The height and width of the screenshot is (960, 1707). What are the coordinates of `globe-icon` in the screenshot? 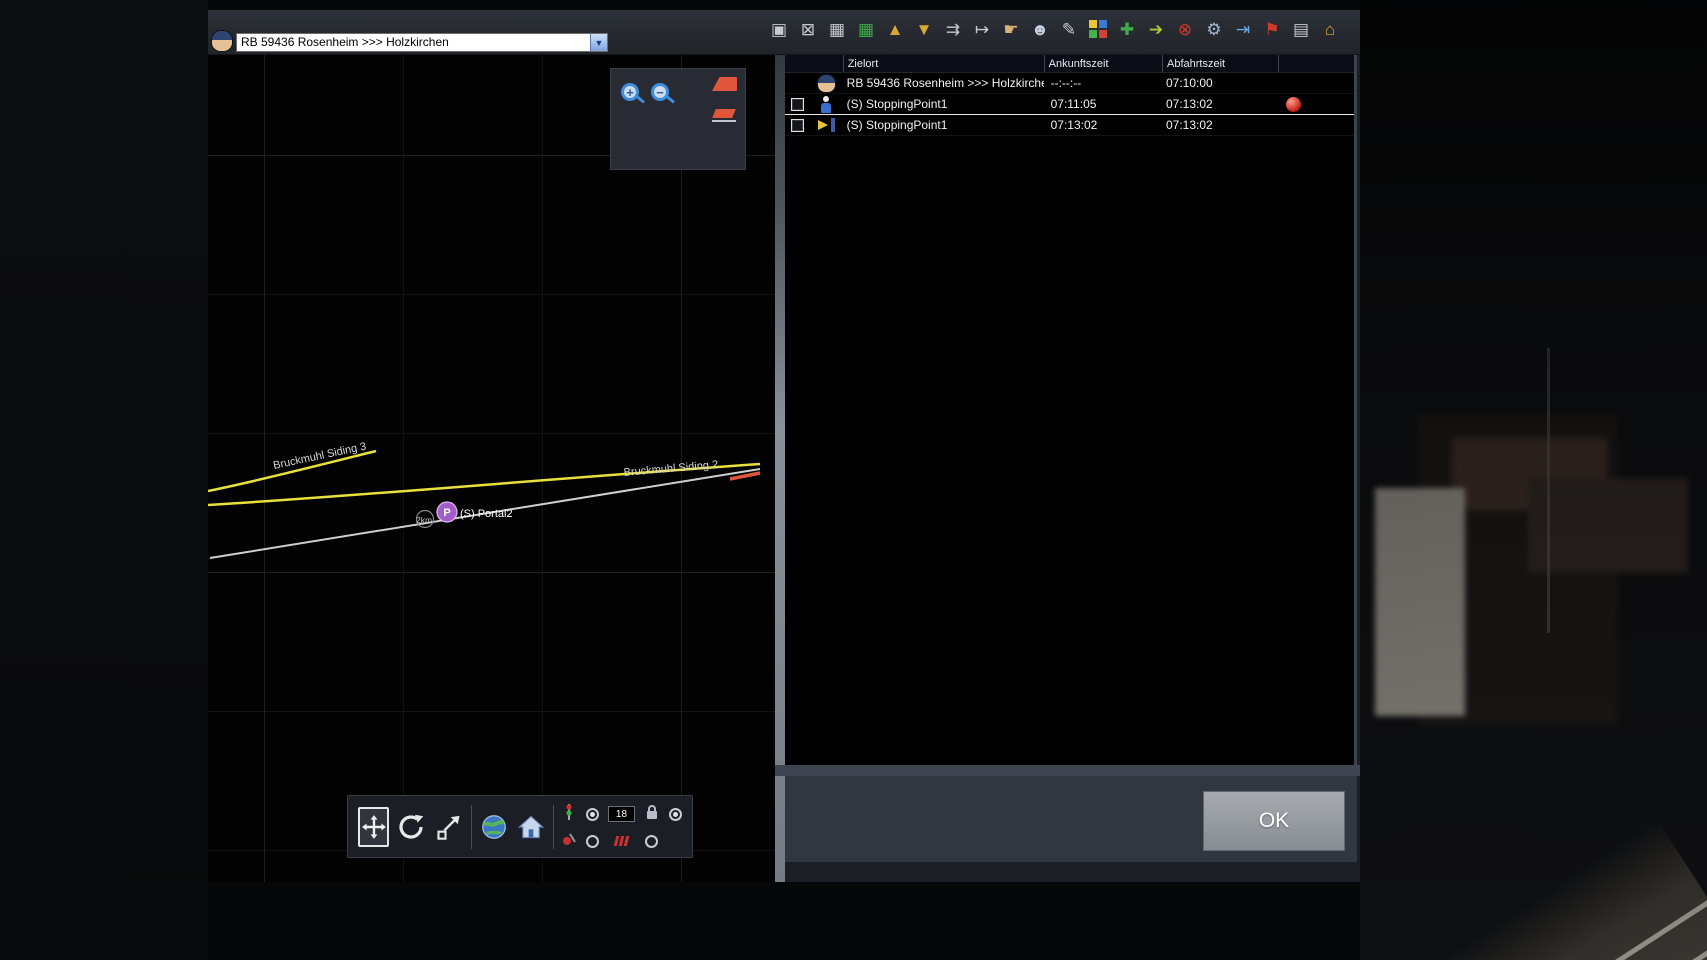 It's located at (493, 826).